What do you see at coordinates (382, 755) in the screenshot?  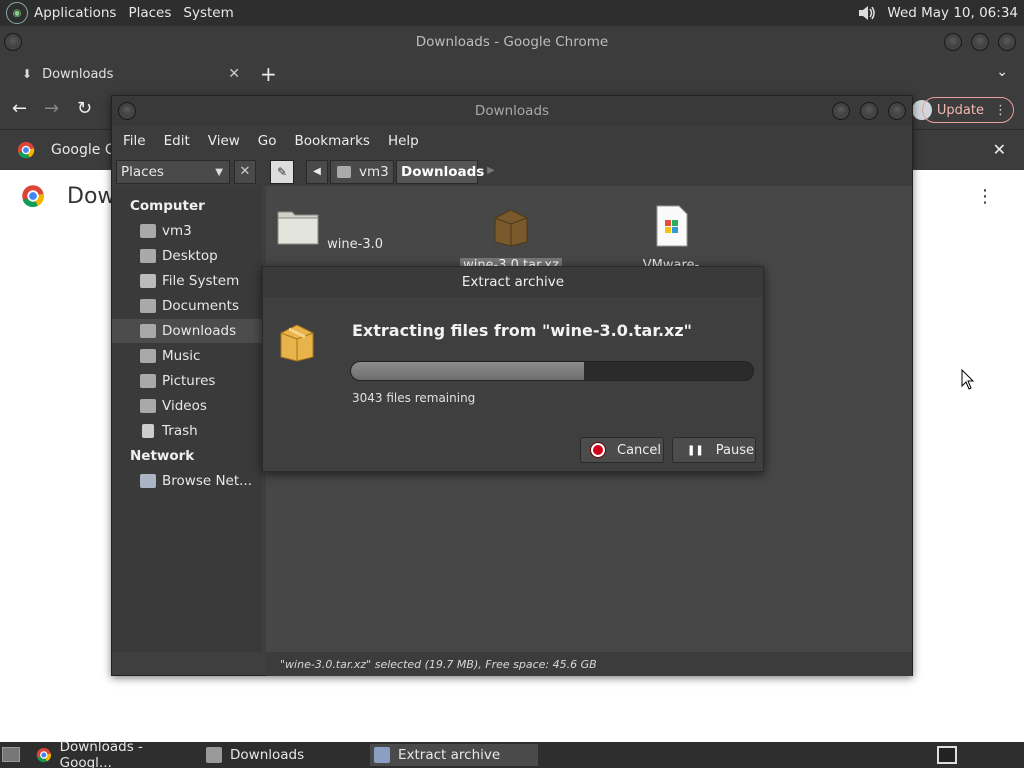 I see `archive-manager-icon` at bounding box center [382, 755].